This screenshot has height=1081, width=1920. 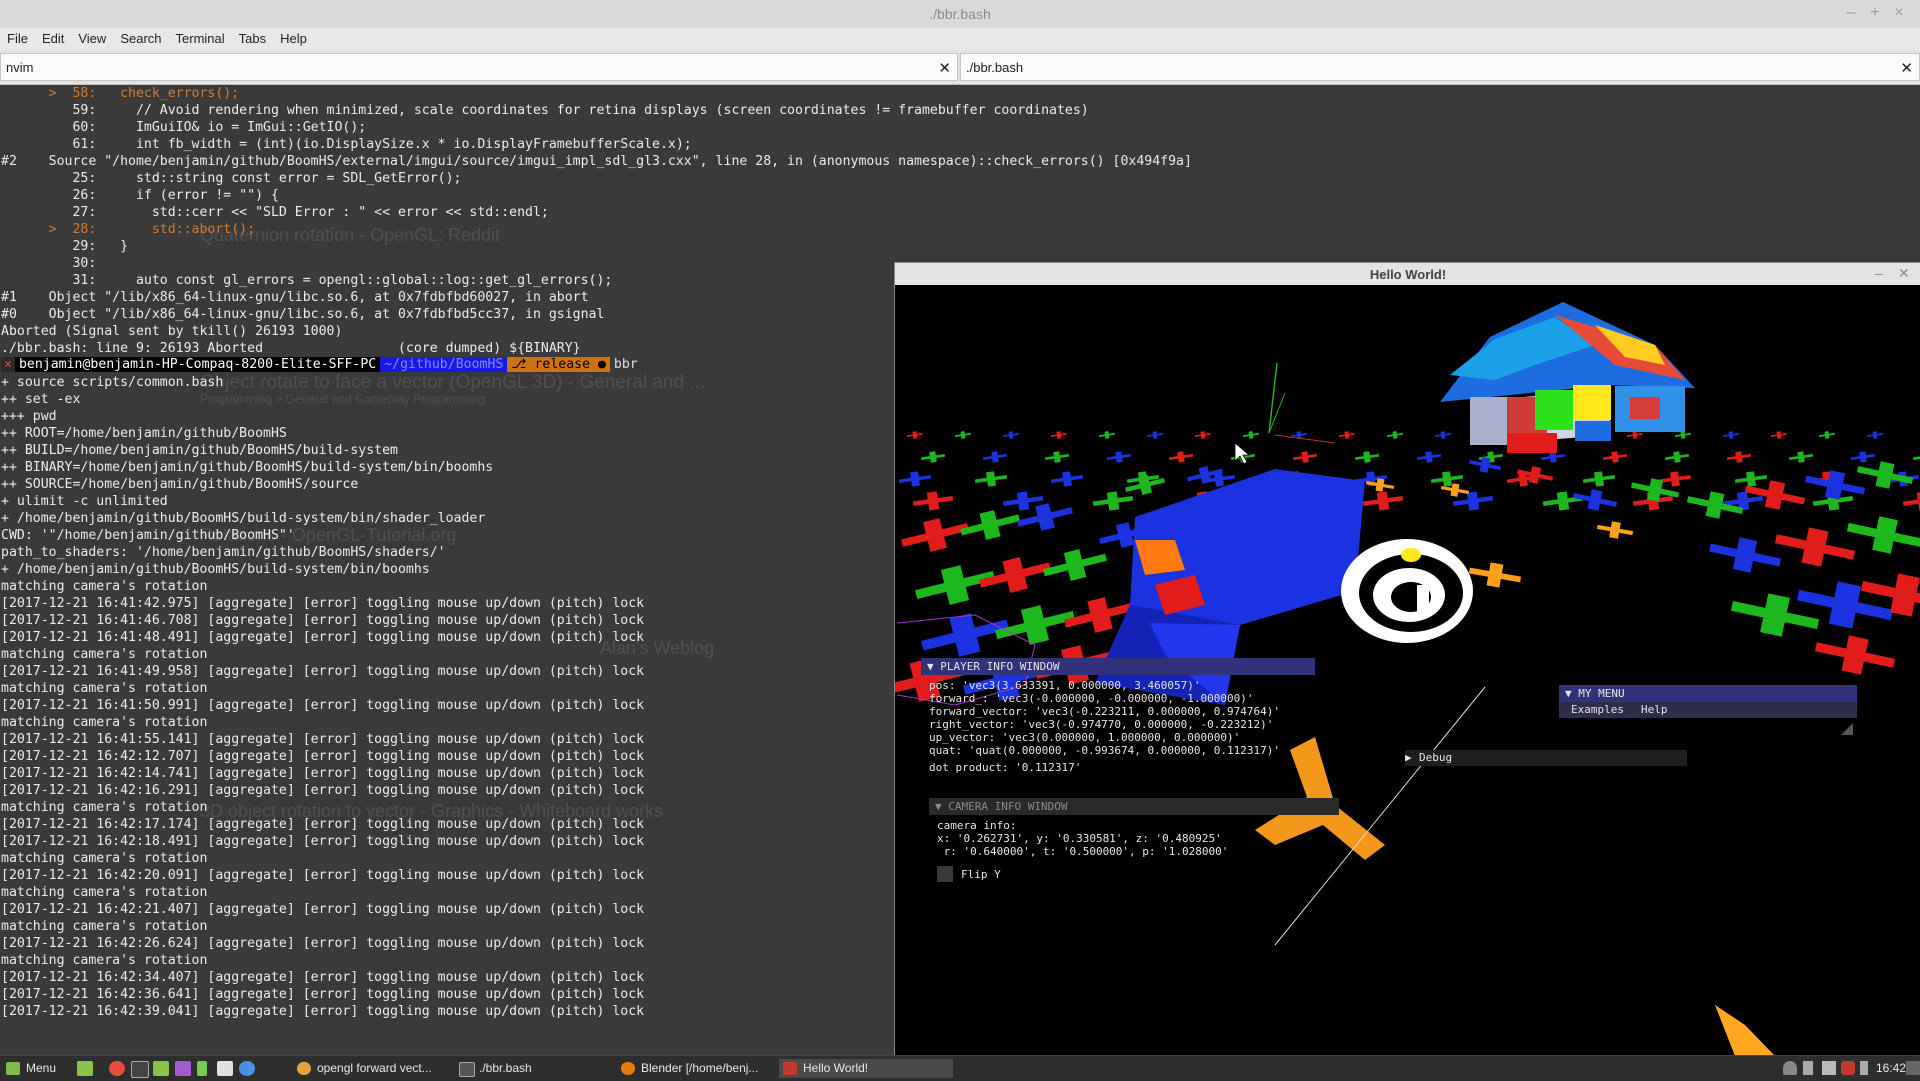 What do you see at coordinates (1008, 806) in the screenshot?
I see `camera-info-title: CAMERA INFO WINDOW` at bounding box center [1008, 806].